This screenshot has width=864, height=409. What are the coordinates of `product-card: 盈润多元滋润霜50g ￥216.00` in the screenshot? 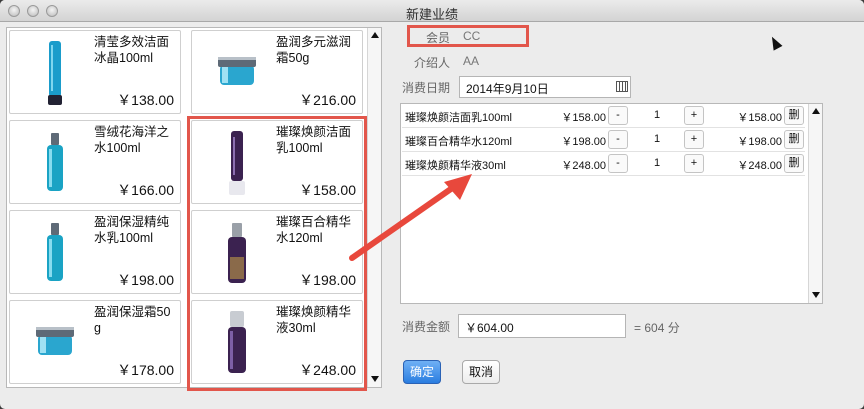 It's located at (277, 72).